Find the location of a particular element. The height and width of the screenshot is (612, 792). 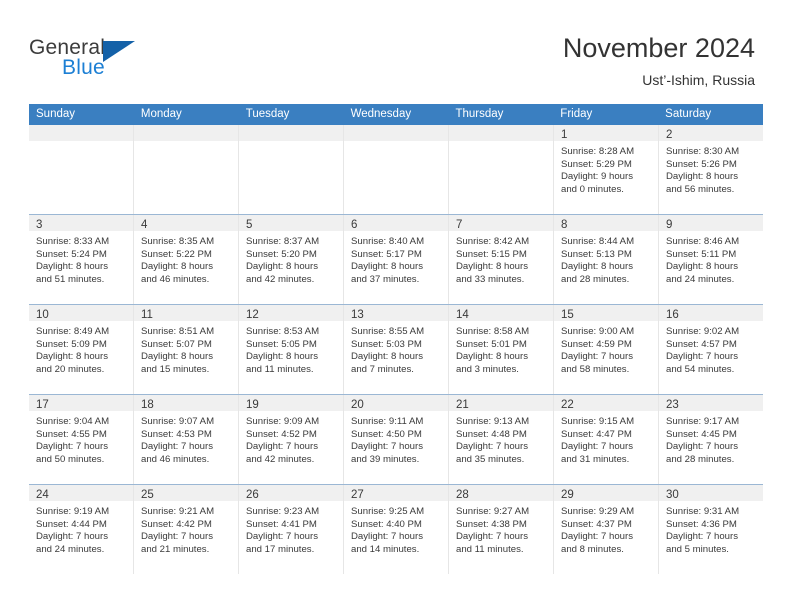

weekday-header-thursday: Thursday is located at coordinates (479, 114).